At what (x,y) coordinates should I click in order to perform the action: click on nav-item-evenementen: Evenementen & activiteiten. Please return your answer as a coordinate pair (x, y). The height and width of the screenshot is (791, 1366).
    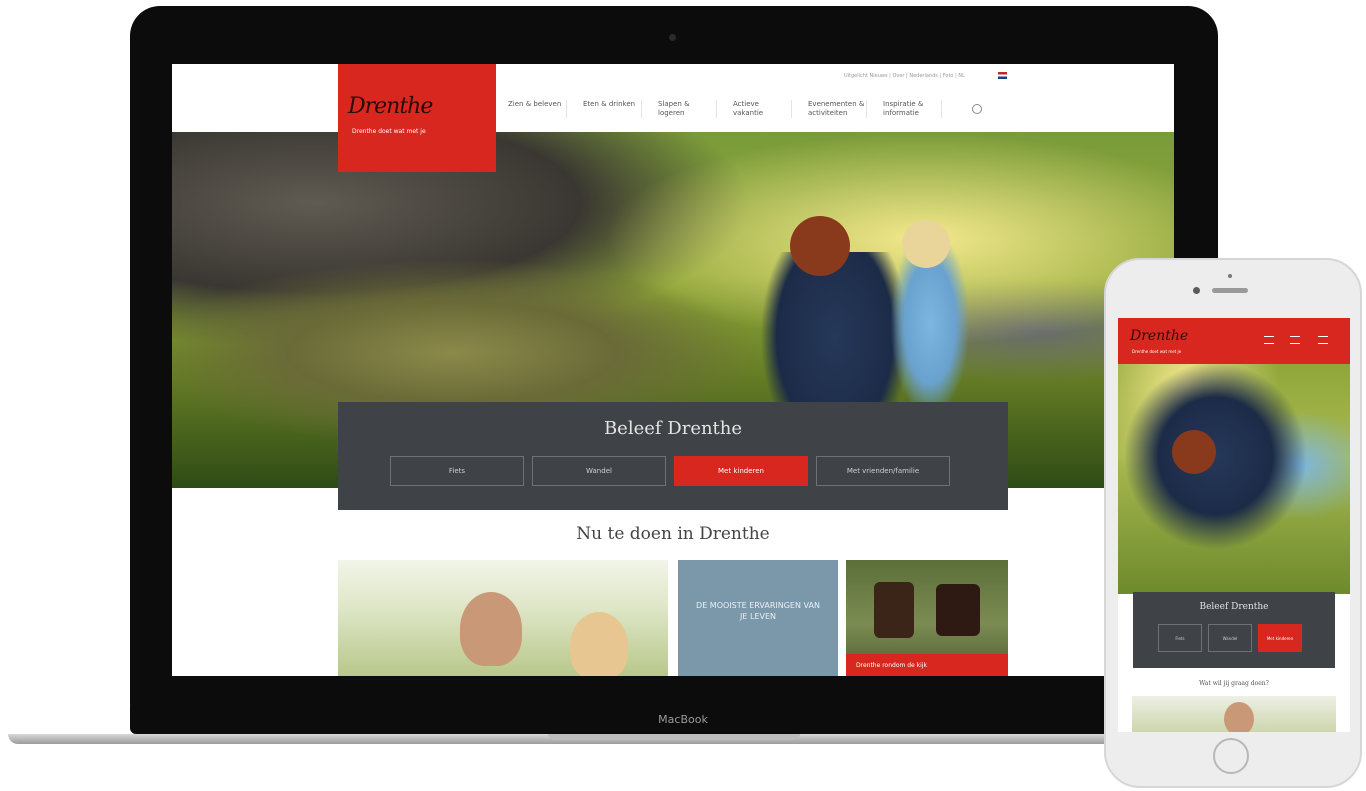
    Looking at the image, I should click on (837, 109).